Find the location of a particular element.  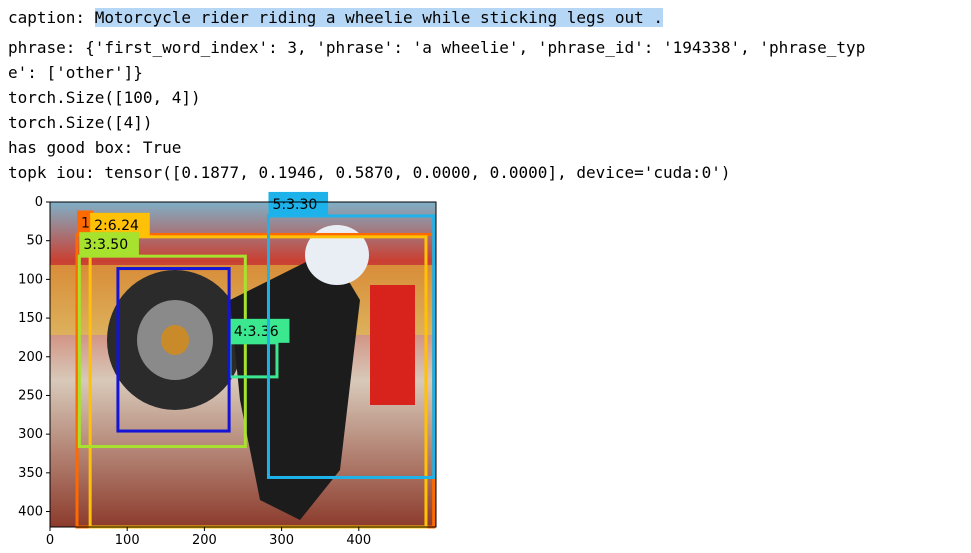

x-tick-label: 400 is located at coordinates (358, 540).